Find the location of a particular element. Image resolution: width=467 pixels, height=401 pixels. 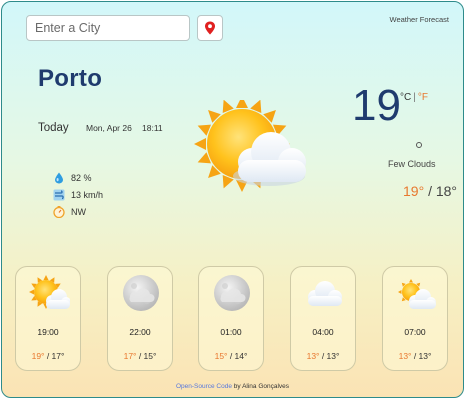

forecast-low: 15° is located at coordinates (150, 356).